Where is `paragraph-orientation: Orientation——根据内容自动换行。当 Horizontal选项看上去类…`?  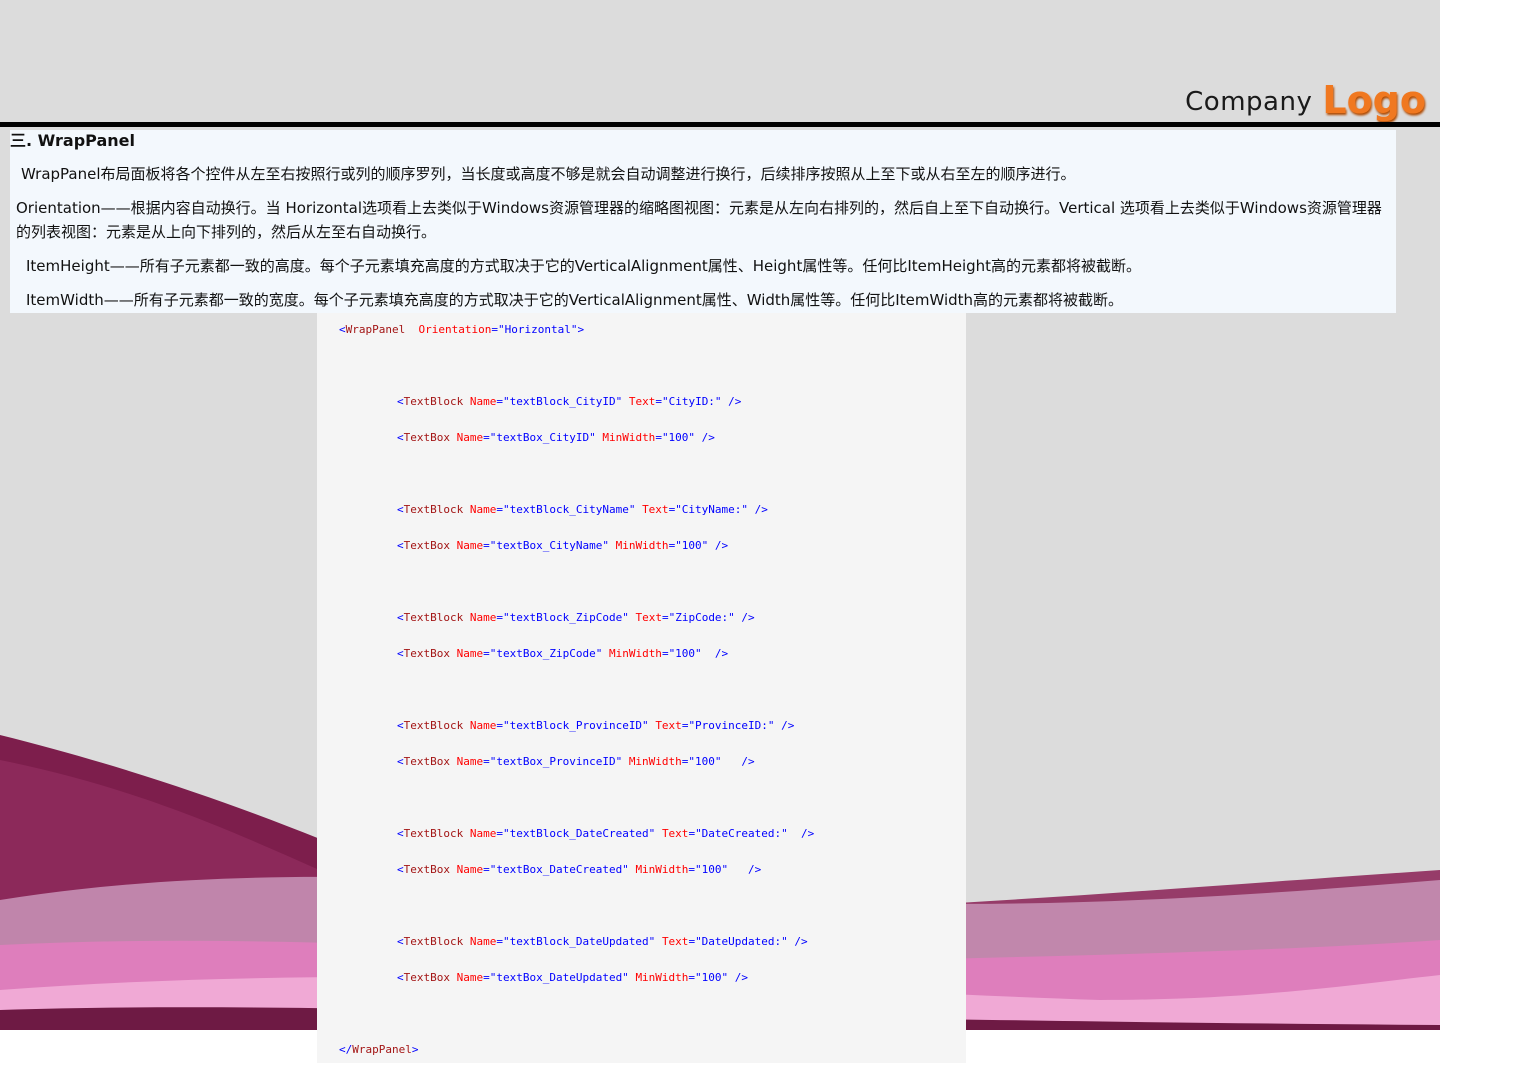 paragraph-orientation: Orientation——根据内容自动换行。当 Horizontal选项看上去类… is located at coordinates (699, 220).